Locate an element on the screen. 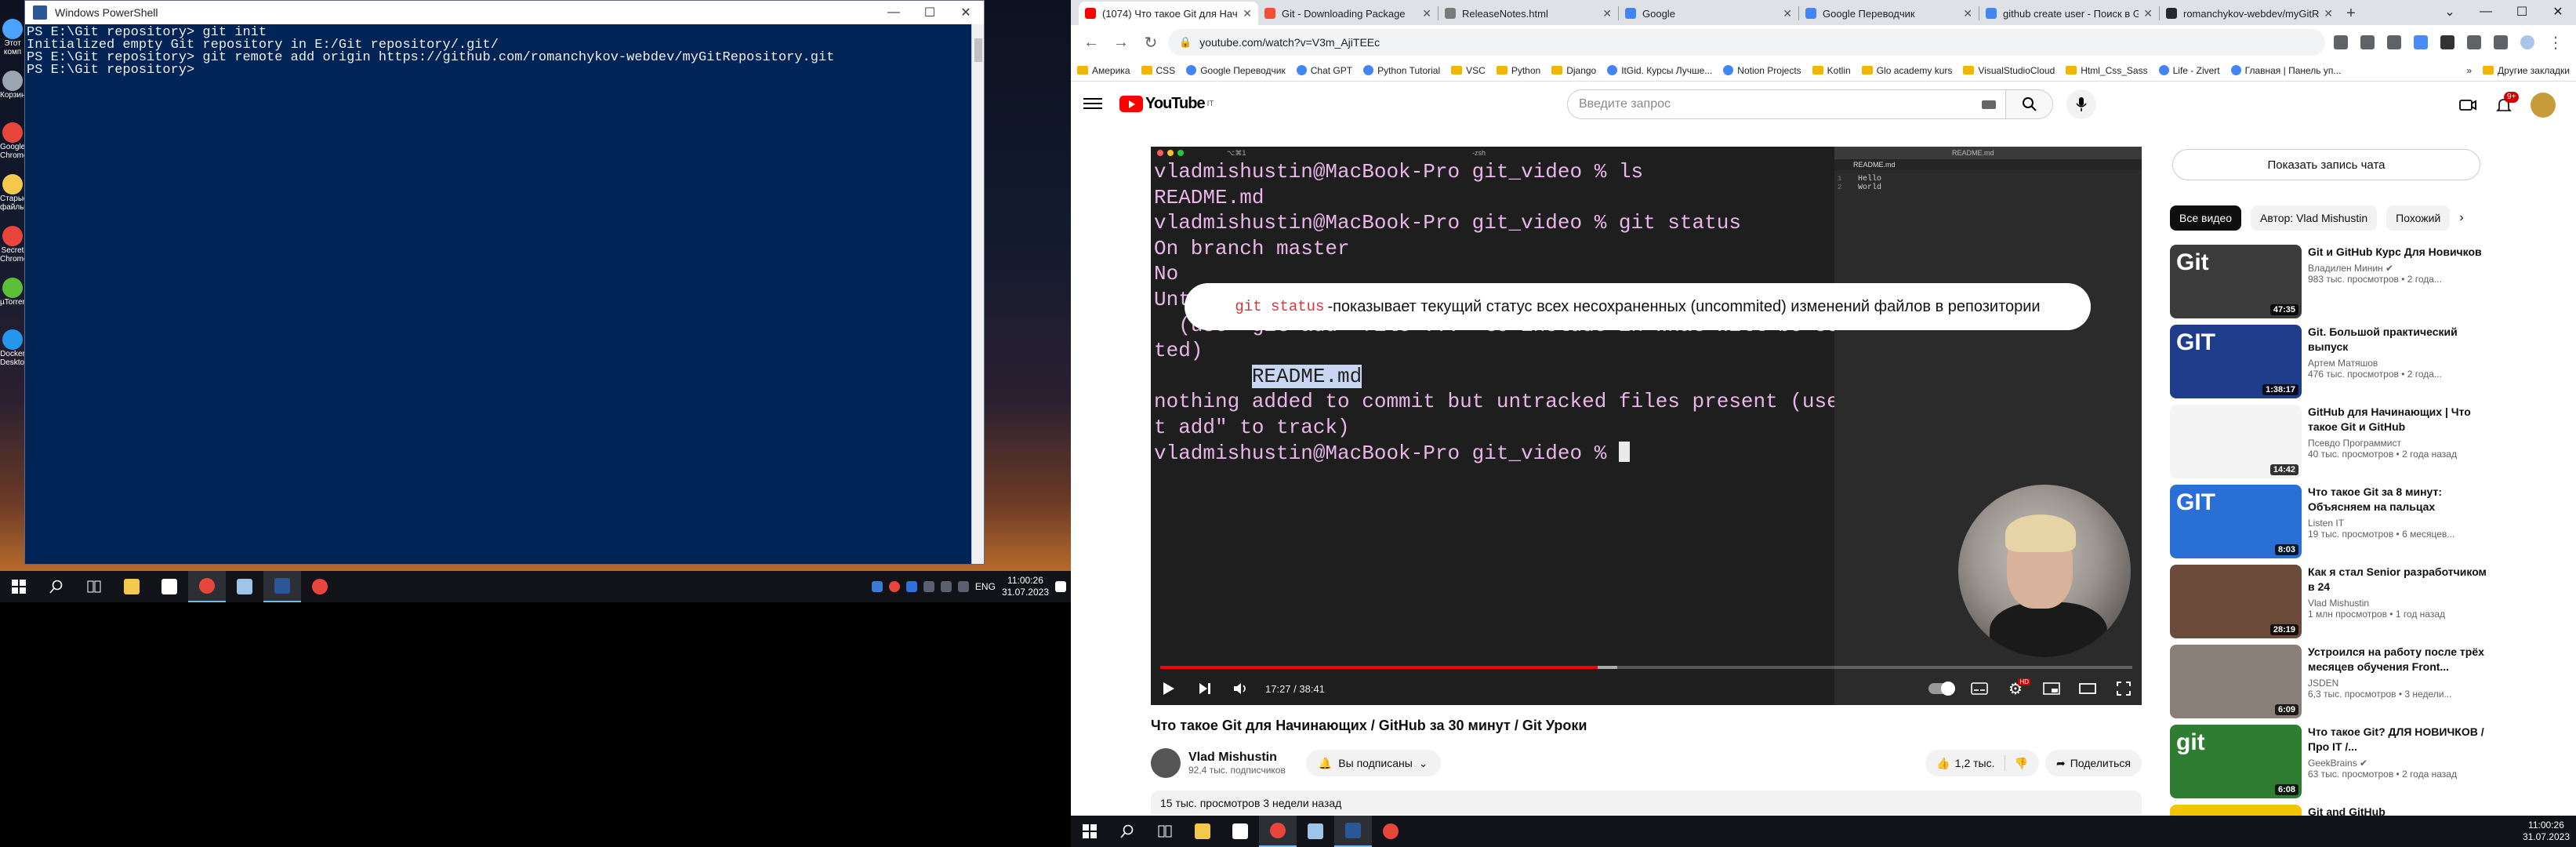 This screenshot has width=2576, height=847. browser-tab: Google ✕ is located at coordinates (1708, 13).